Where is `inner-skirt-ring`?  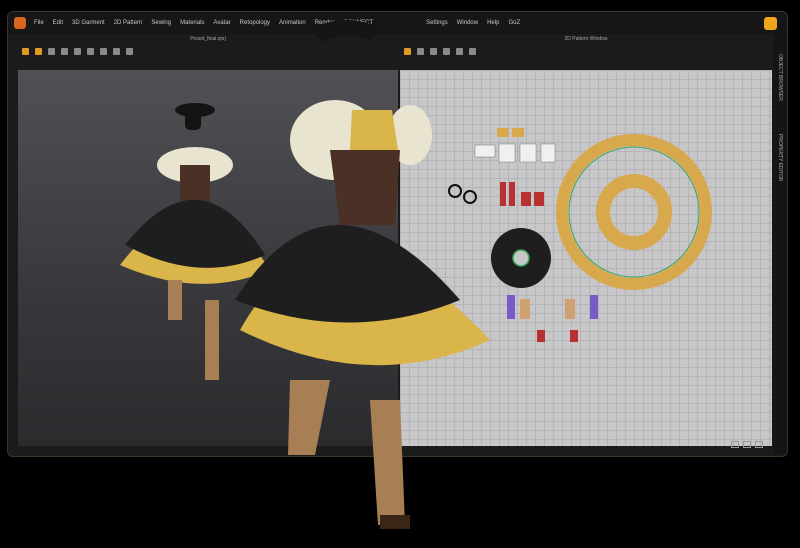
inner-skirt-ring is located at coordinates (634, 212).